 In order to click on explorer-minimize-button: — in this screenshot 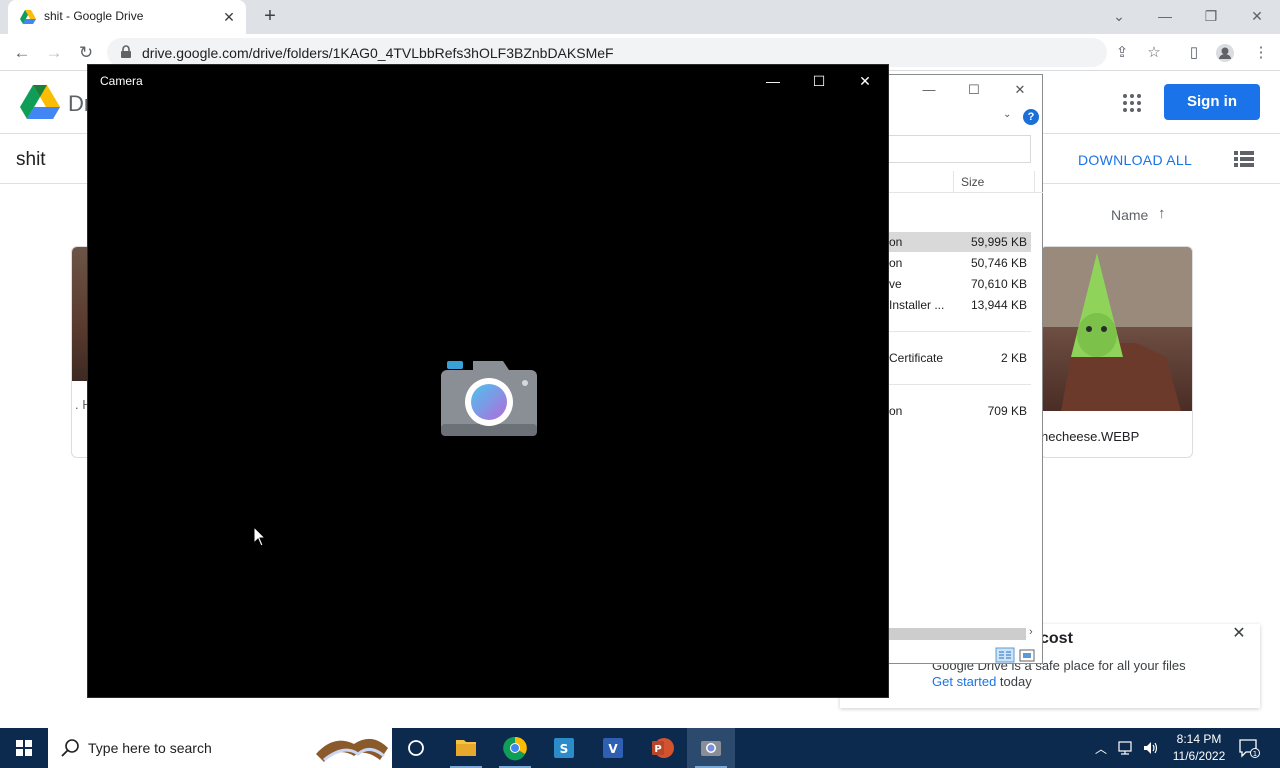, I will do `click(929, 90)`.